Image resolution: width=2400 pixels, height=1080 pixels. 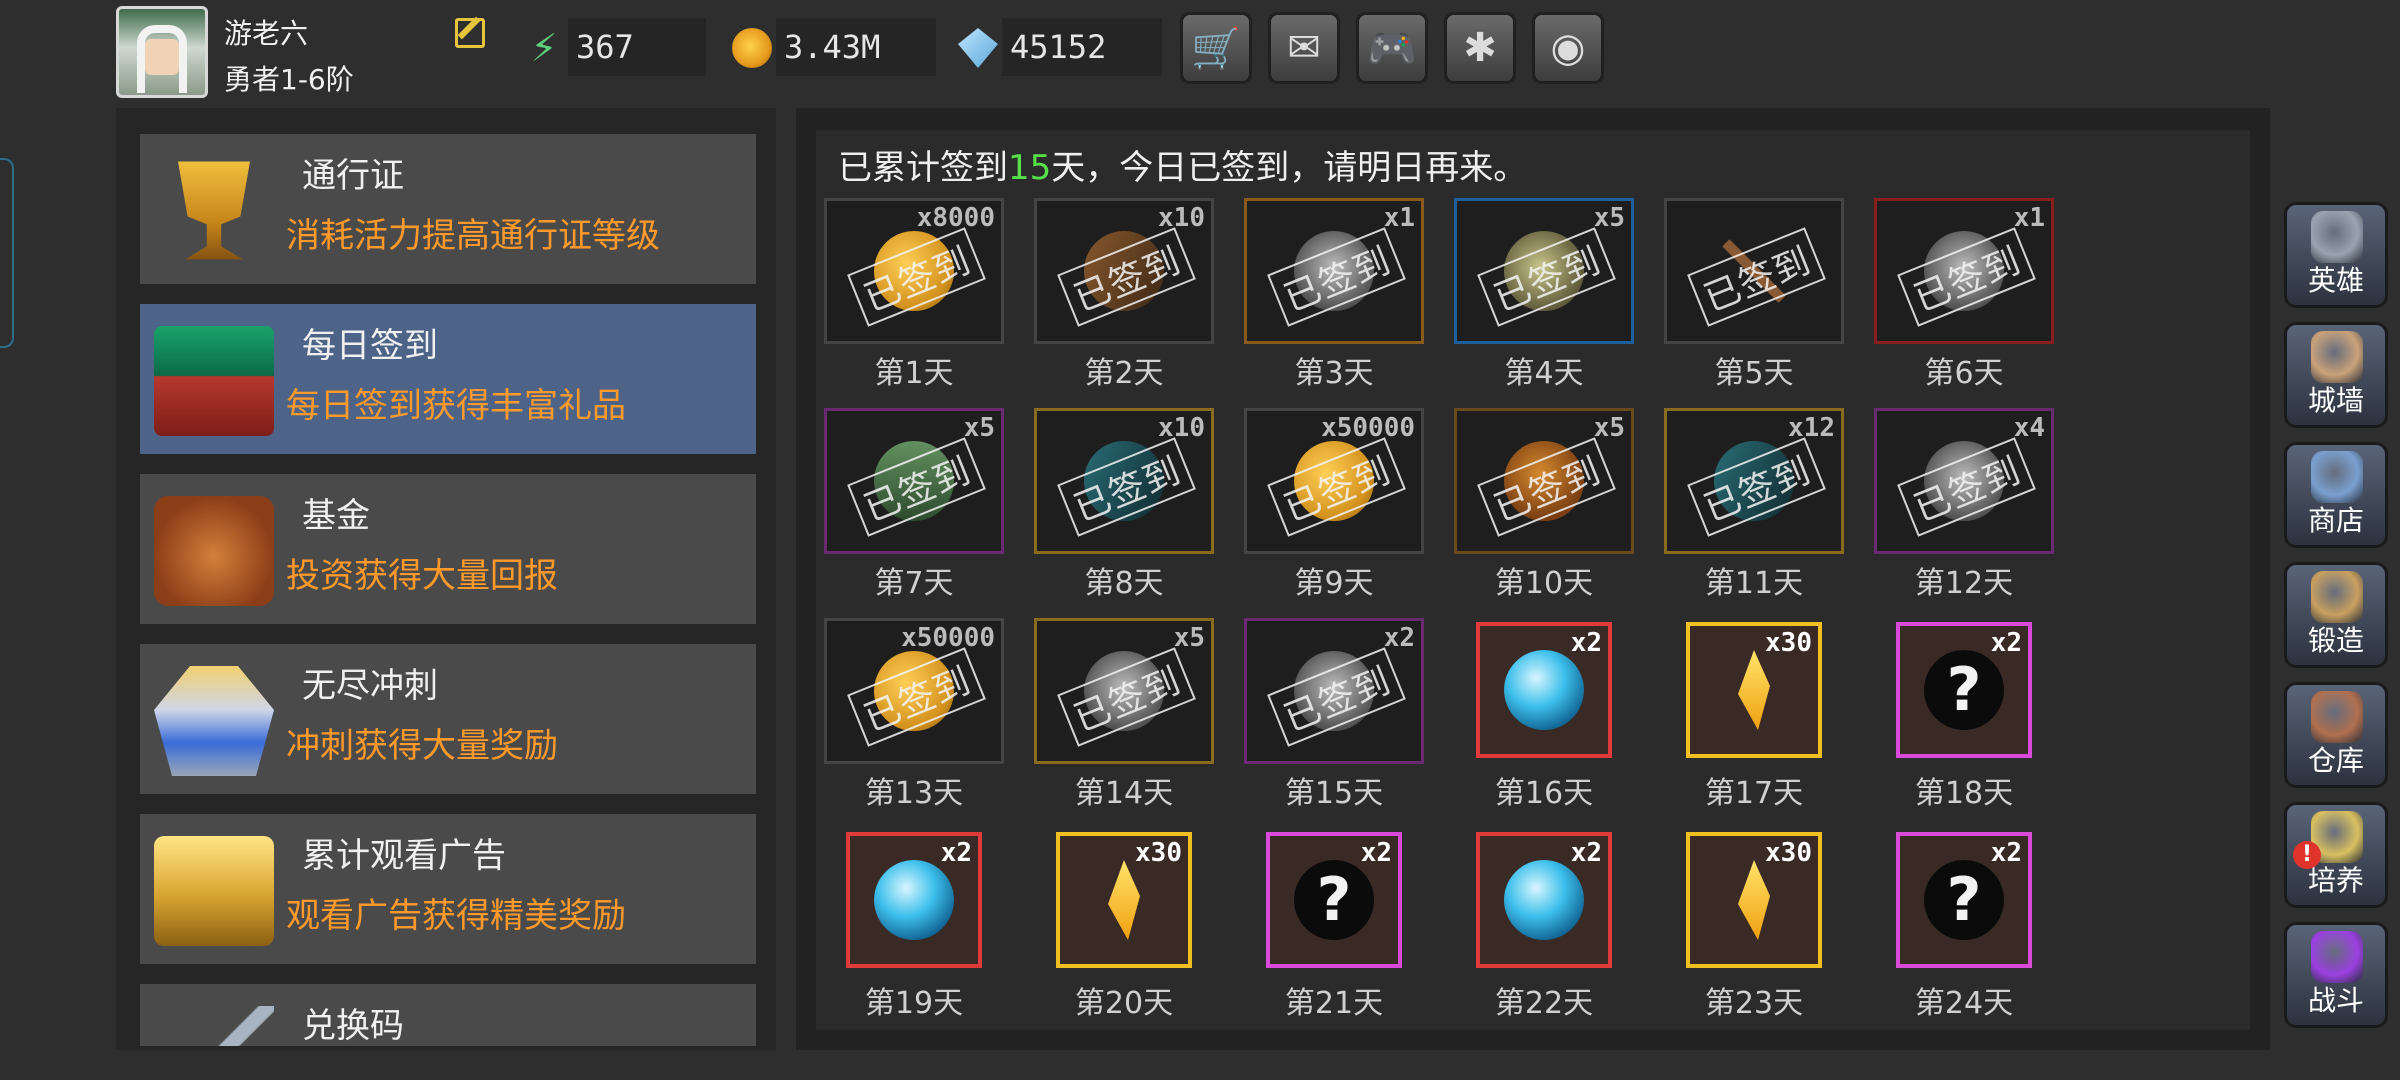 What do you see at coordinates (2307, 855) in the screenshot?
I see `alert-badge: !` at bounding box center [2307, 855].